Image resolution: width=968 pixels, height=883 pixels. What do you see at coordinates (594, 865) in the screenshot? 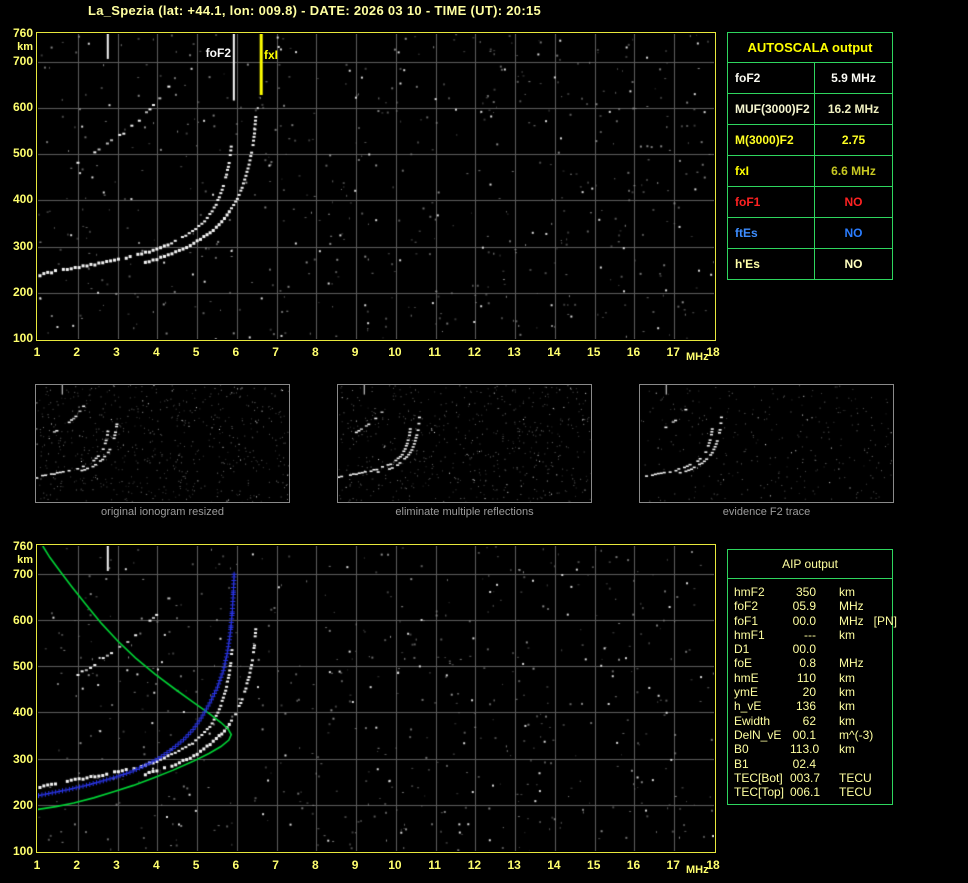
I see `x-tick-label: 15` at bounding box center [594, 865].